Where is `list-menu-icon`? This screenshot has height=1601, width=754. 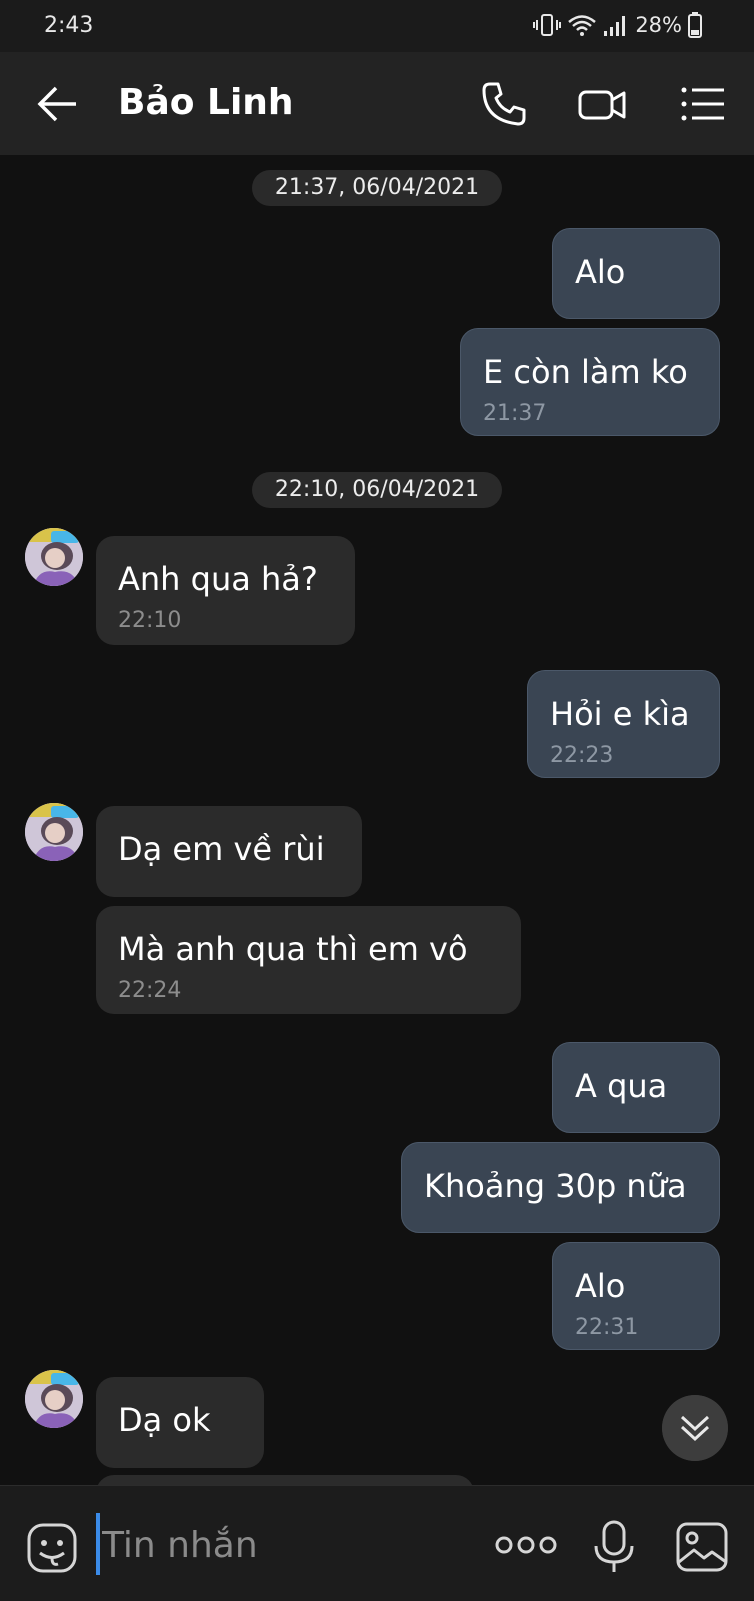
list-menu-icon is located at coordinates (704, 104).